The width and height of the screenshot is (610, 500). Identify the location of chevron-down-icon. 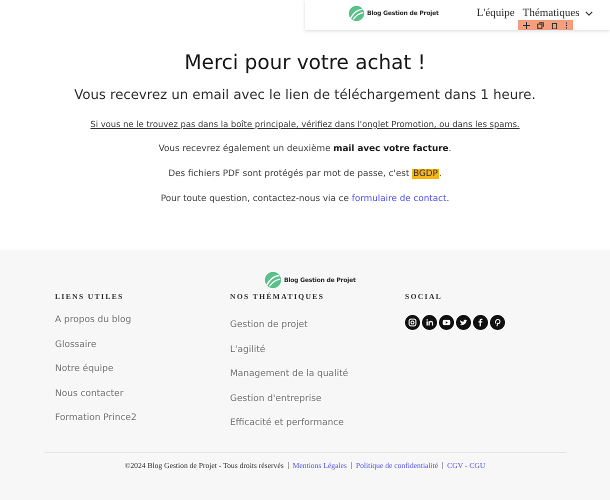
(588, 13).